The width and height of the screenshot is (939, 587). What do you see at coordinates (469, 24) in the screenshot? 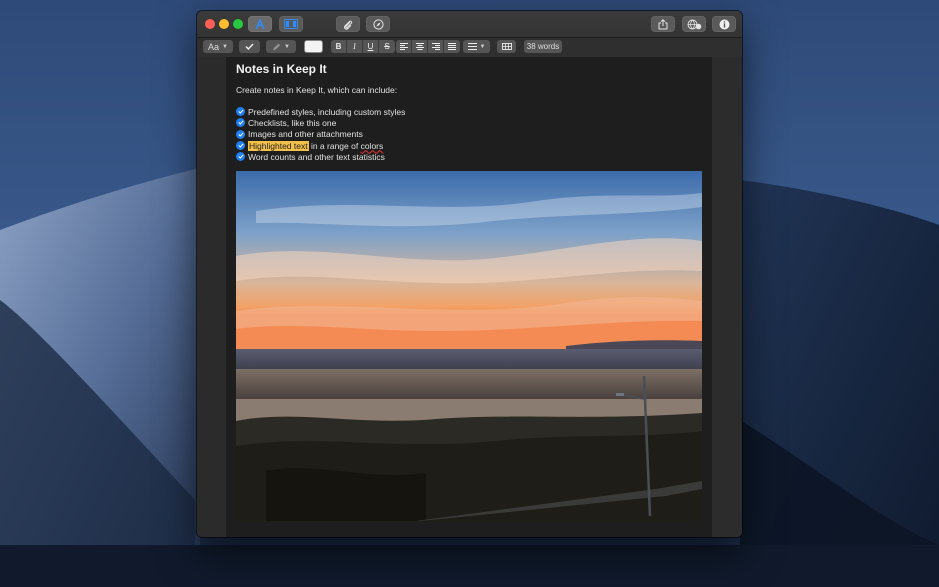
I see `title-bar` at bounding box center [469, 24].